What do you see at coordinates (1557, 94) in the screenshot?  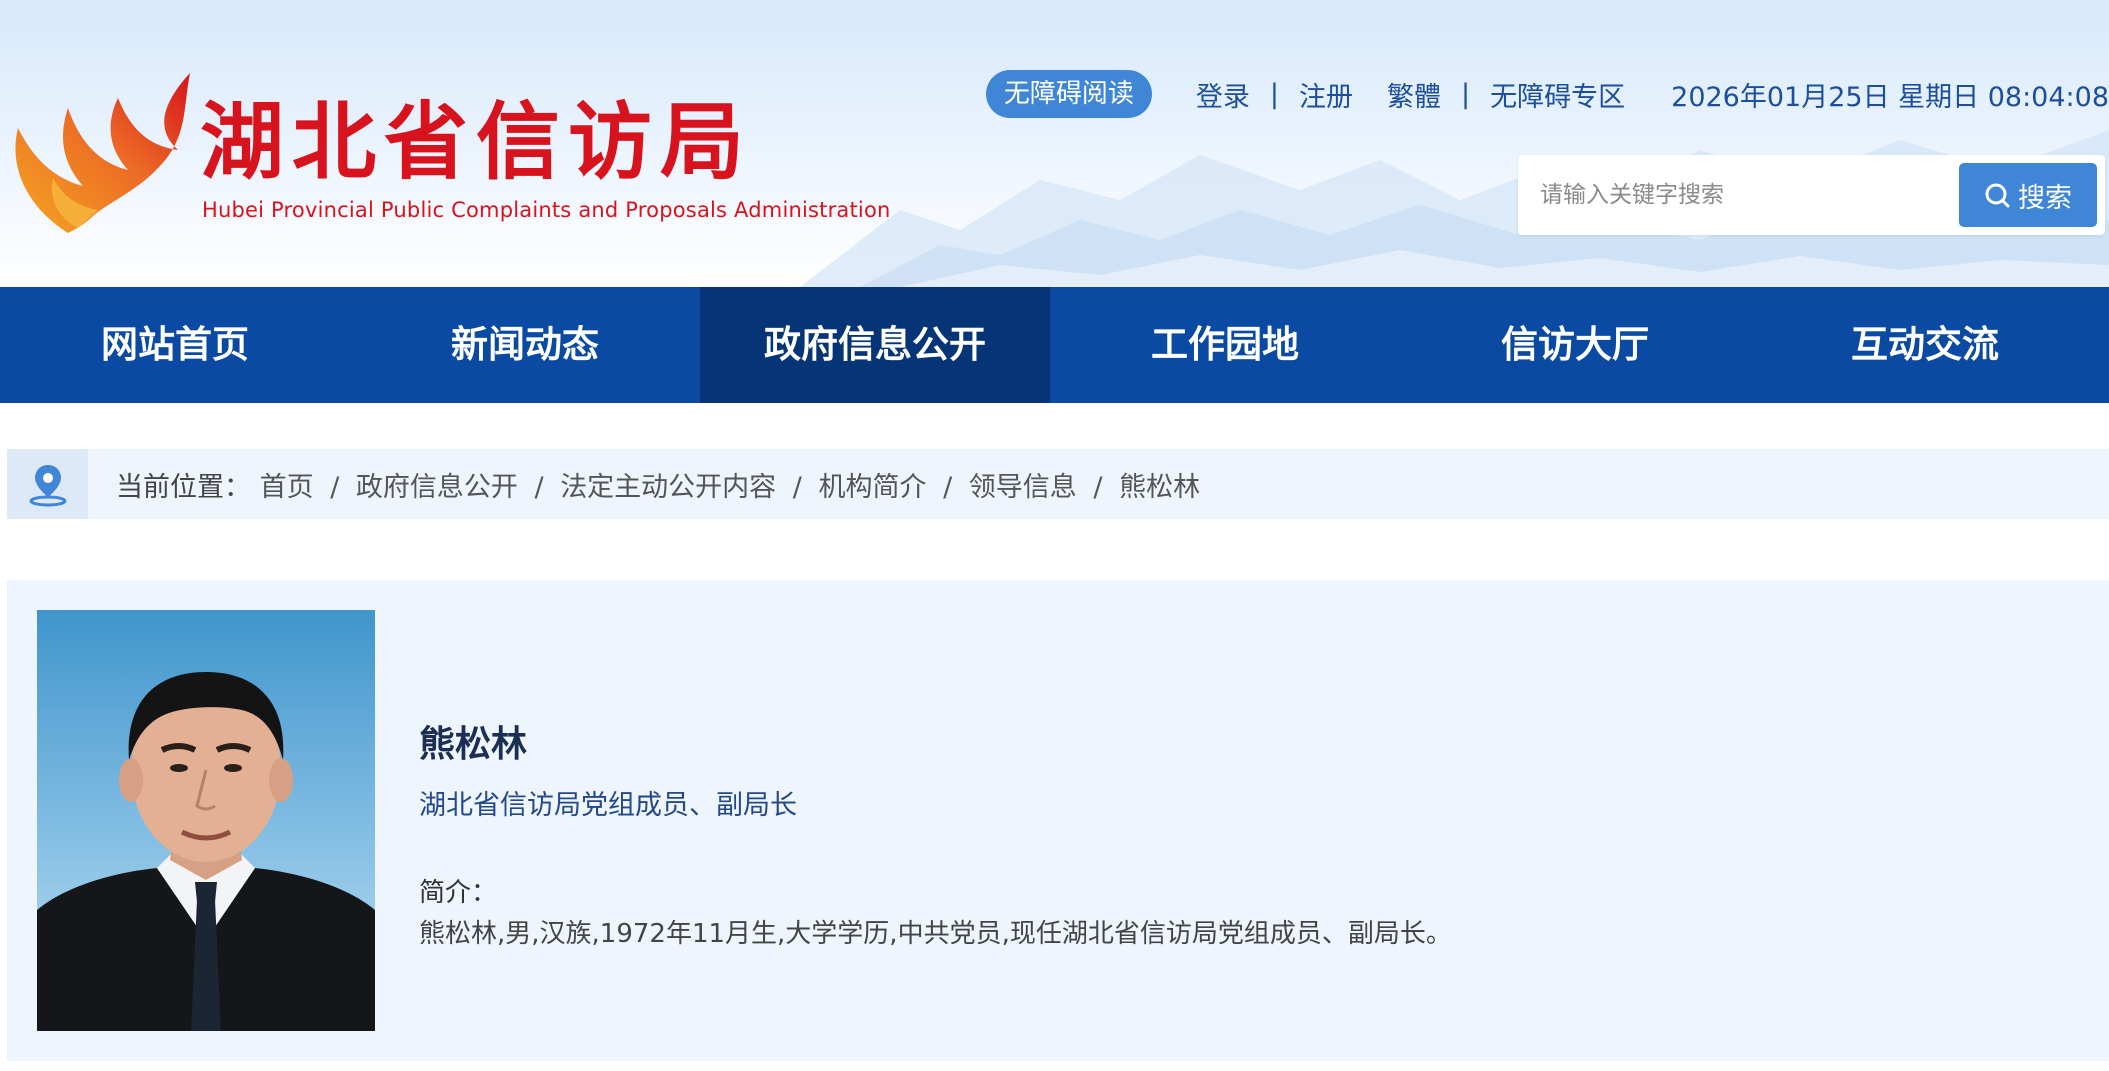 I see `accessibility-zone-link: 无障碍专区` at bounding box center [1557, 94].